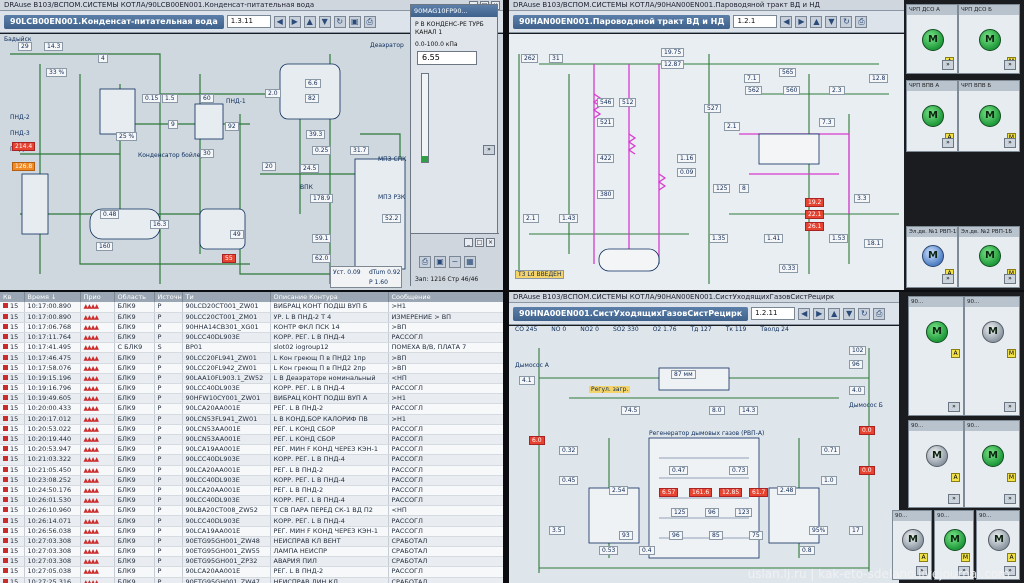 The width and height of the screenshot is (1024, 583). I want to click on motor-faceplate: ЧРП ДСО БMM», so click(989, 39).